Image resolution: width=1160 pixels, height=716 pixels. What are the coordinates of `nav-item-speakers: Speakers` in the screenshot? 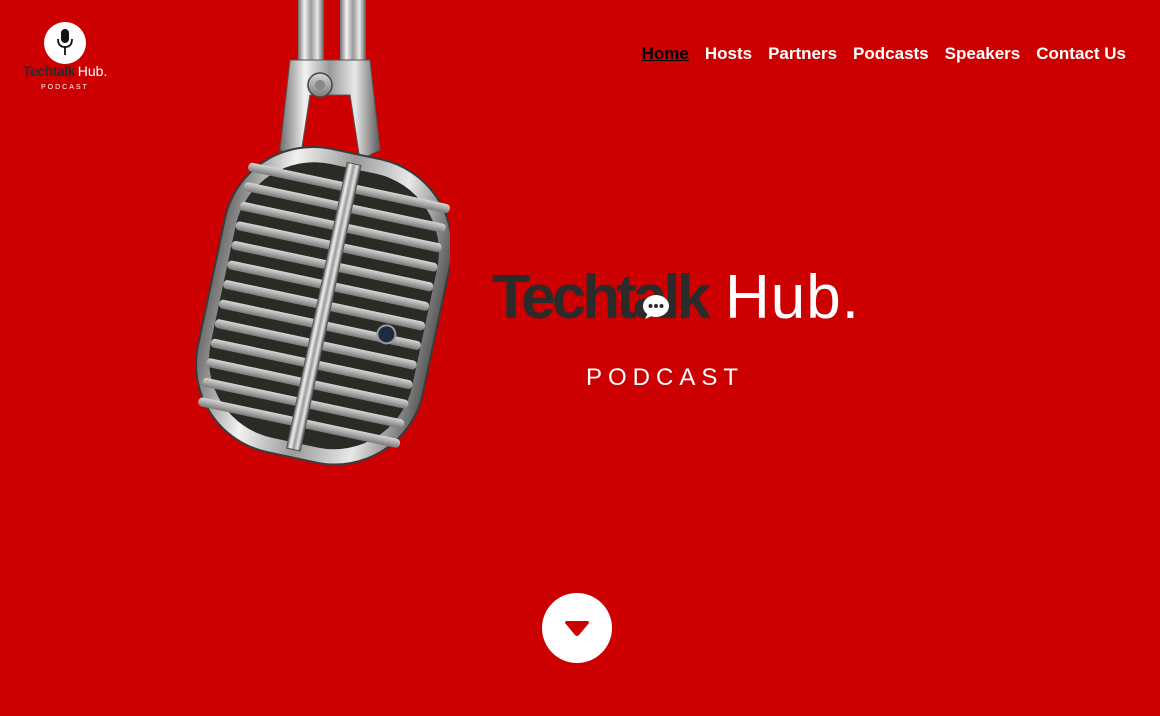 It's located at (983, 54).